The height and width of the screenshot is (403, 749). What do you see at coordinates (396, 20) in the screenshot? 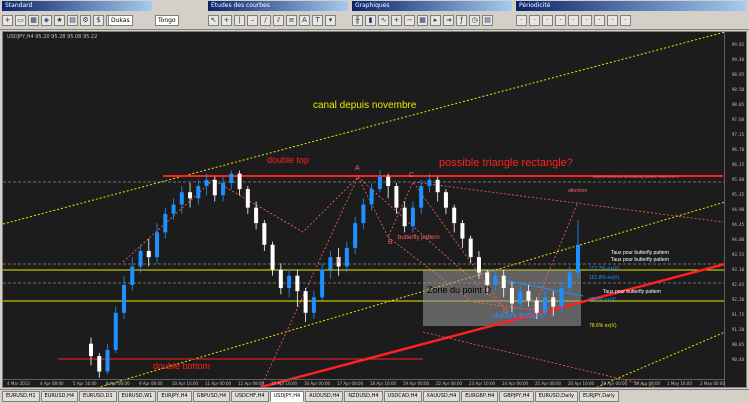
I see `zoom-in-icon: +` at bounding box center [396, 20].